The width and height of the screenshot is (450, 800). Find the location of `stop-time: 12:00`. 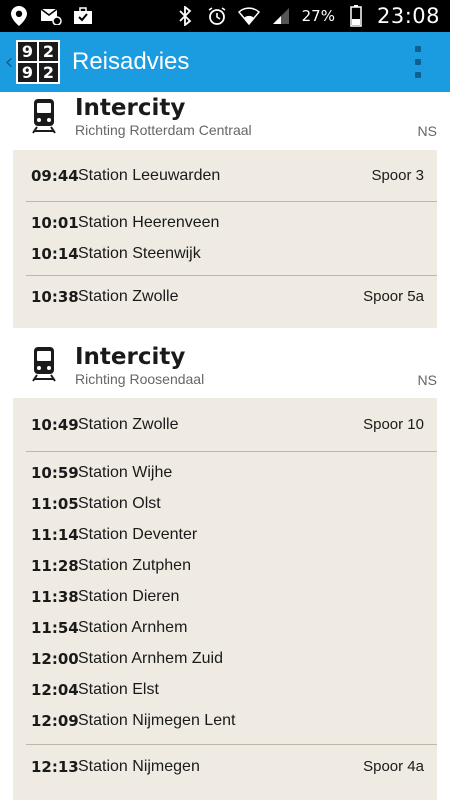

stop-time: 12:00 is located at coordinates (55, 658).